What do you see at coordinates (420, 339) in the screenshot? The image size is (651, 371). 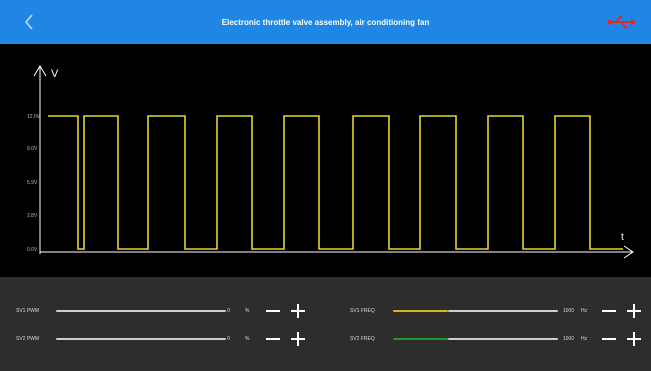 I see `sv2-freq-slider-fill` at bounding box center [420, 339].